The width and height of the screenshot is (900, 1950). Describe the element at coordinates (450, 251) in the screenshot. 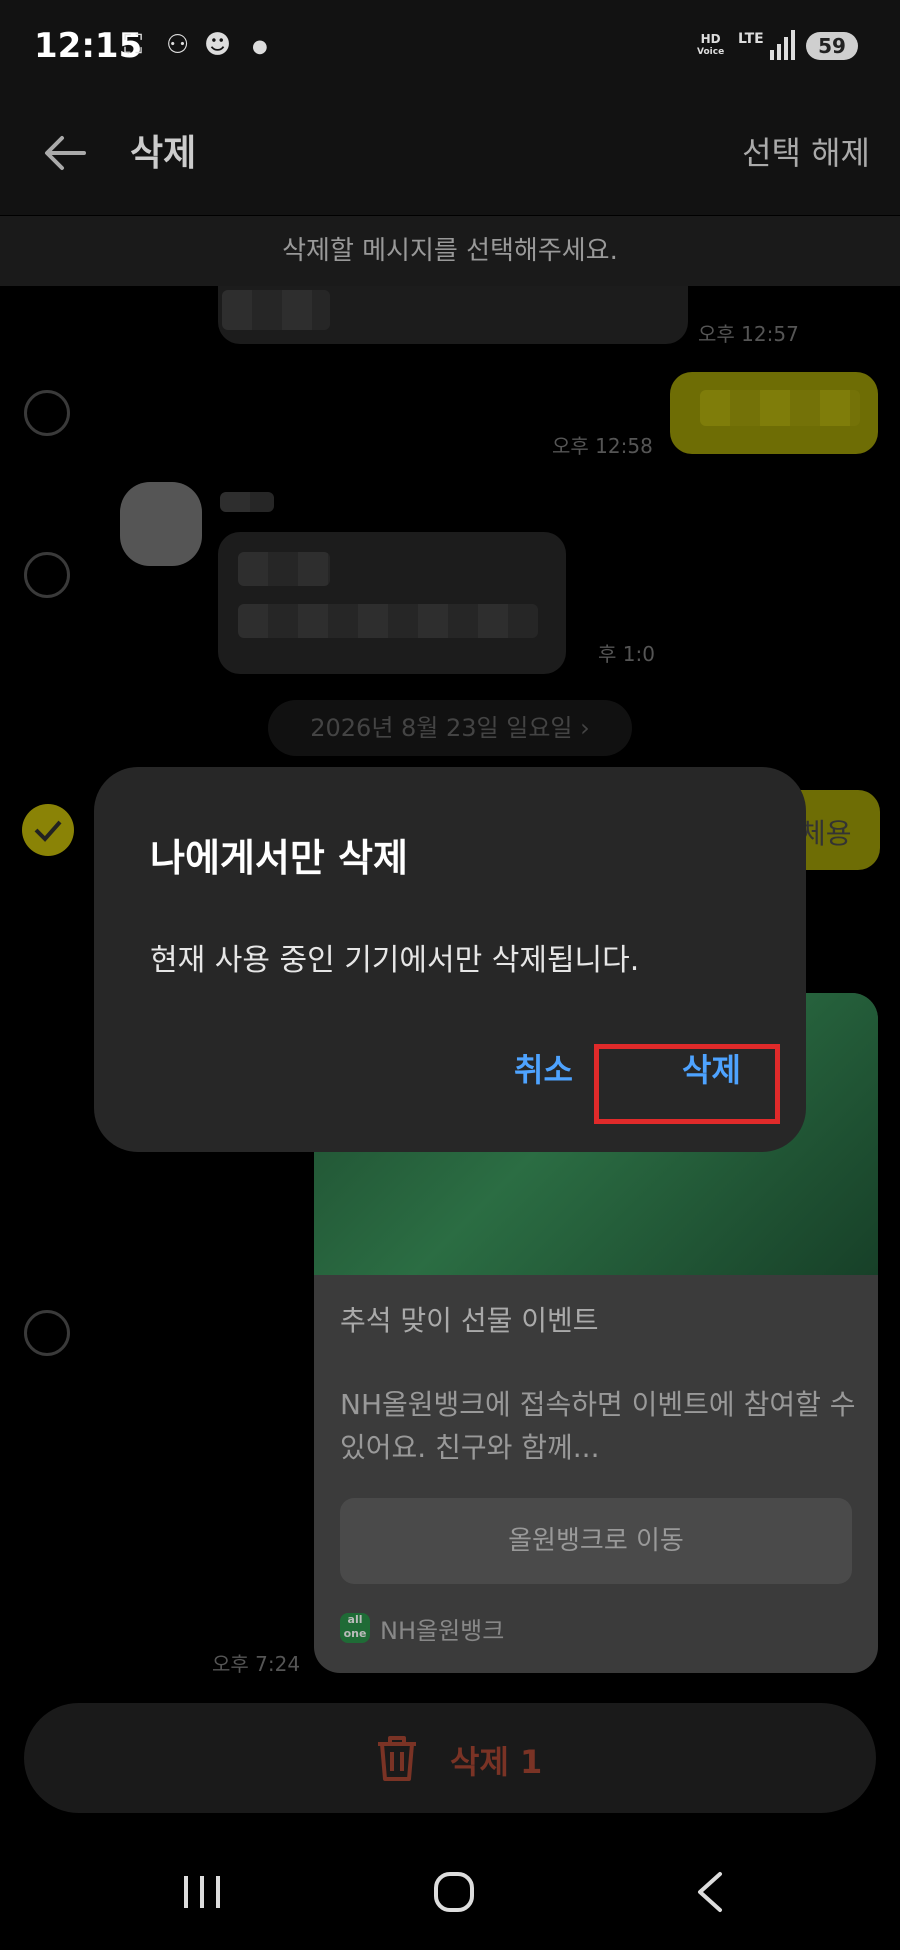

I see `instruction-banner: 삭제할 메시지를 선택해주세요.` at that location.